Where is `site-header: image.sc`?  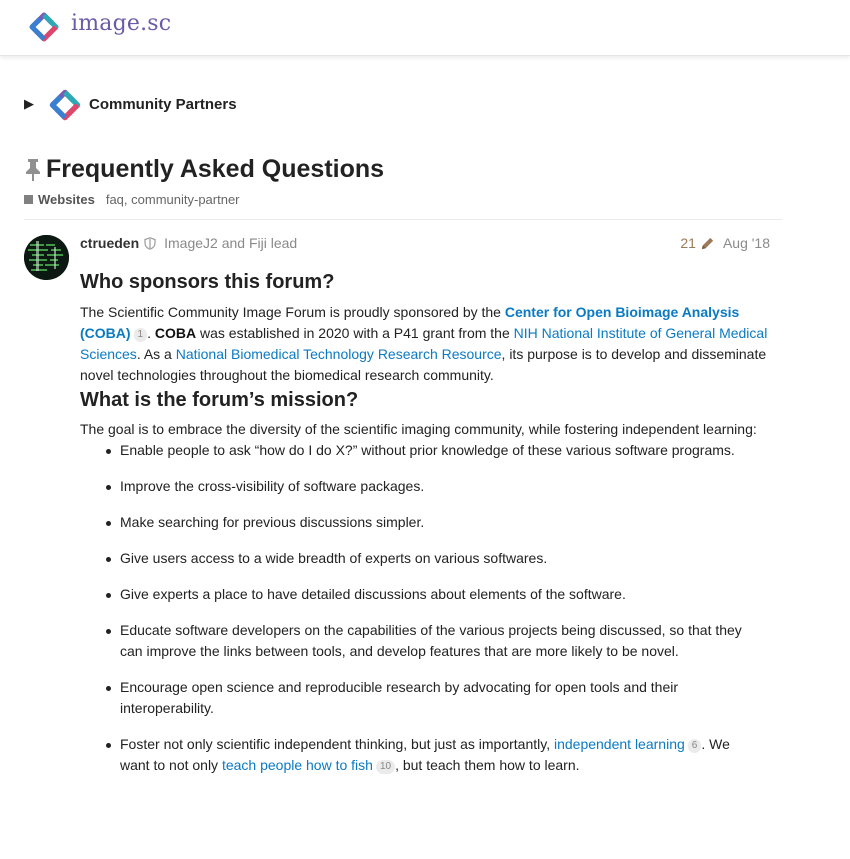
site-header: image.sc is located at coordinates (425, 28).